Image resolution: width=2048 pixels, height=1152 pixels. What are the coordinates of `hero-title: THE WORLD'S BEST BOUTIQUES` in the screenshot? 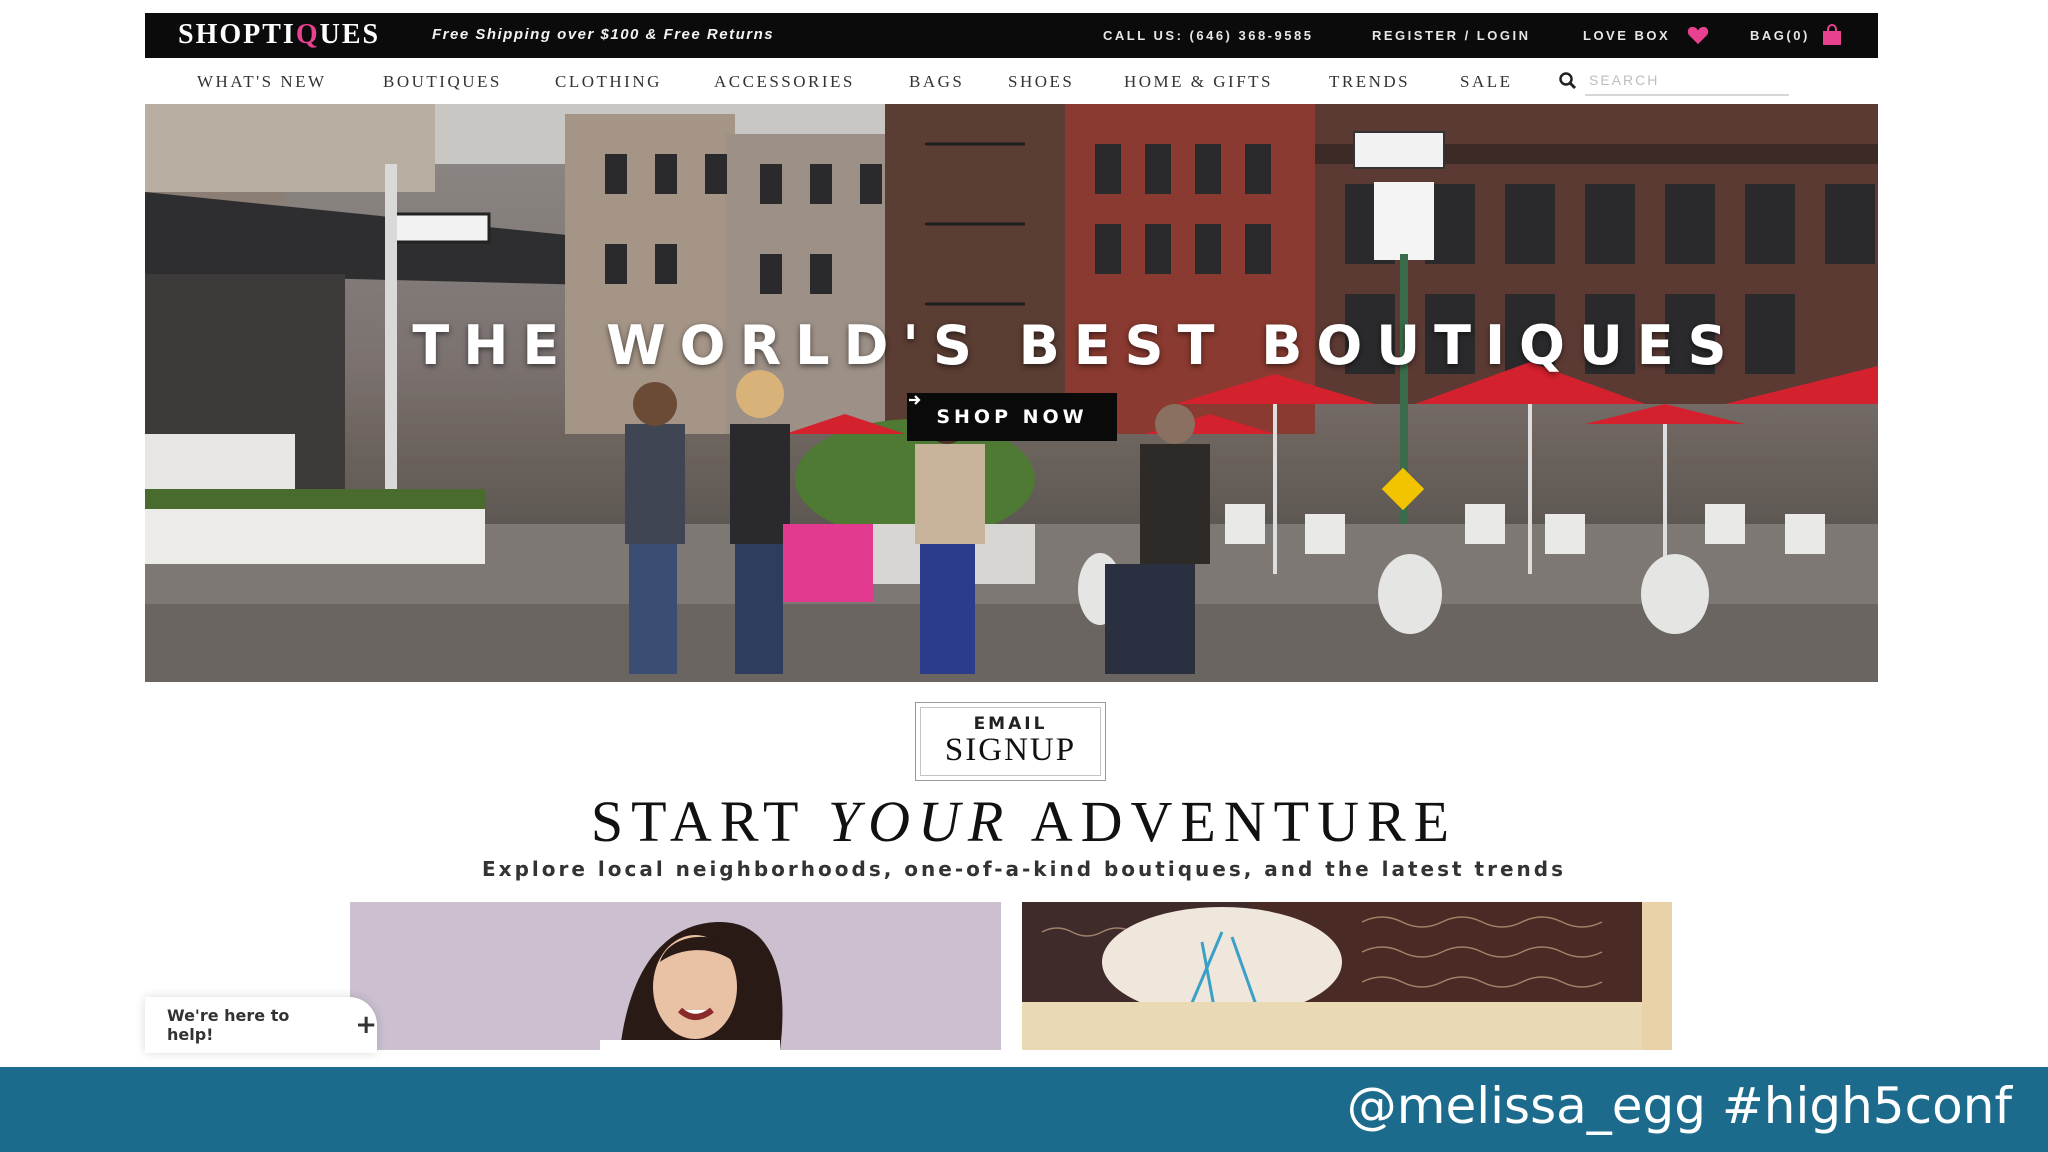 It's located at (1076, 345).